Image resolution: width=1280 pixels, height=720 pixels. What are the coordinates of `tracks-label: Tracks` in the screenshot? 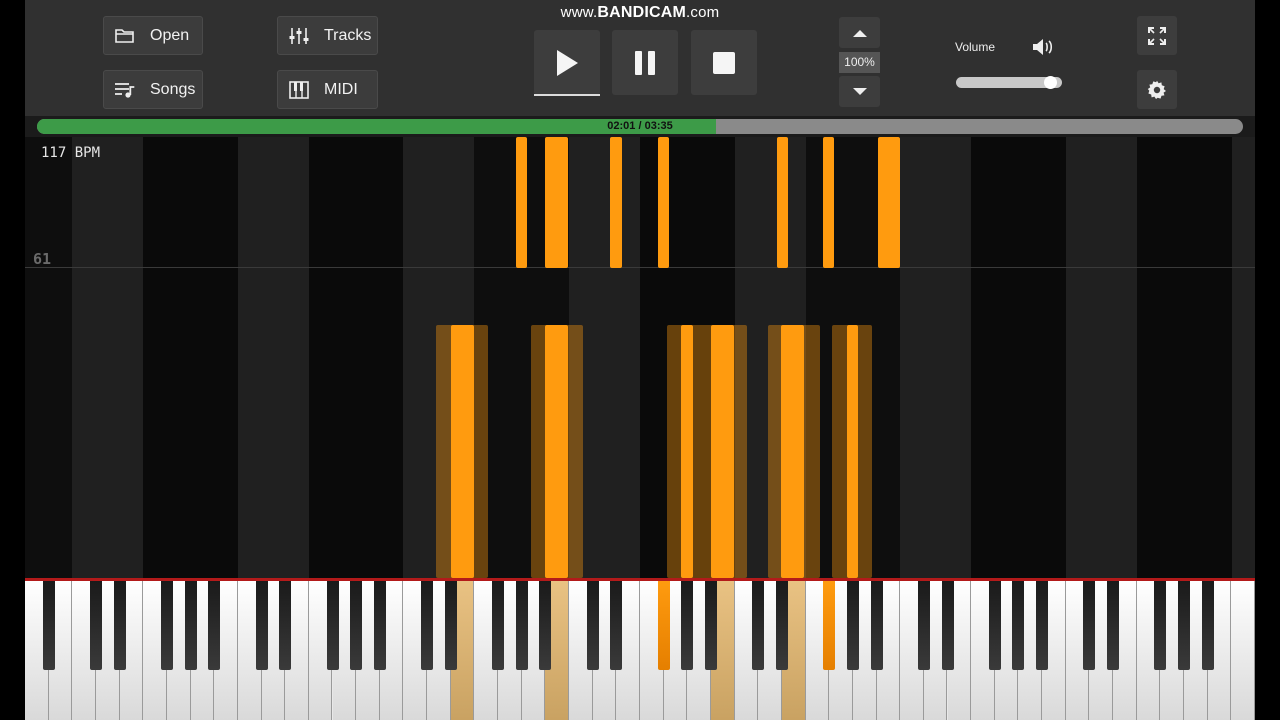 It's located at (348, 35).